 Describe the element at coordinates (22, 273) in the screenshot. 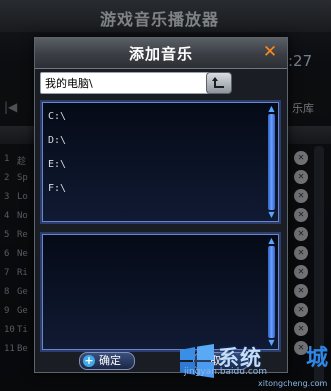

I see `track-name: Ri` at that location.